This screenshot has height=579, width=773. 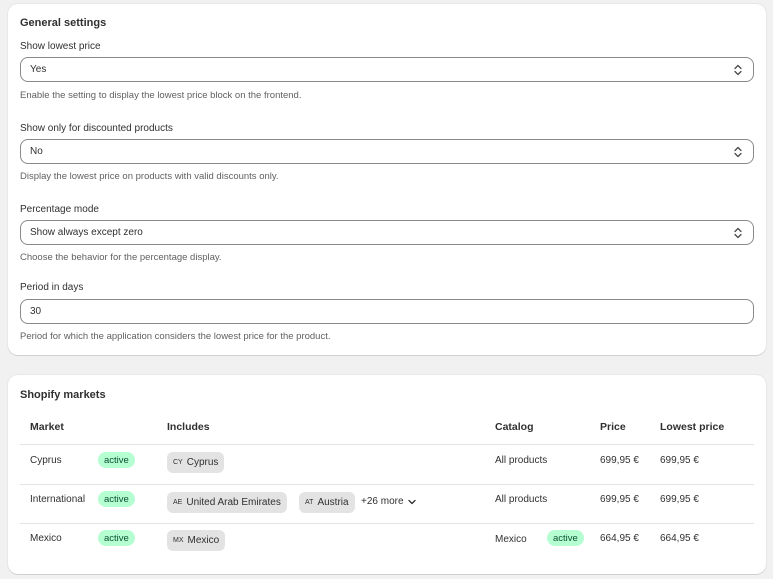 I want to click on percentage-mode-select: Show always except zero, so click(x=387, y=232).